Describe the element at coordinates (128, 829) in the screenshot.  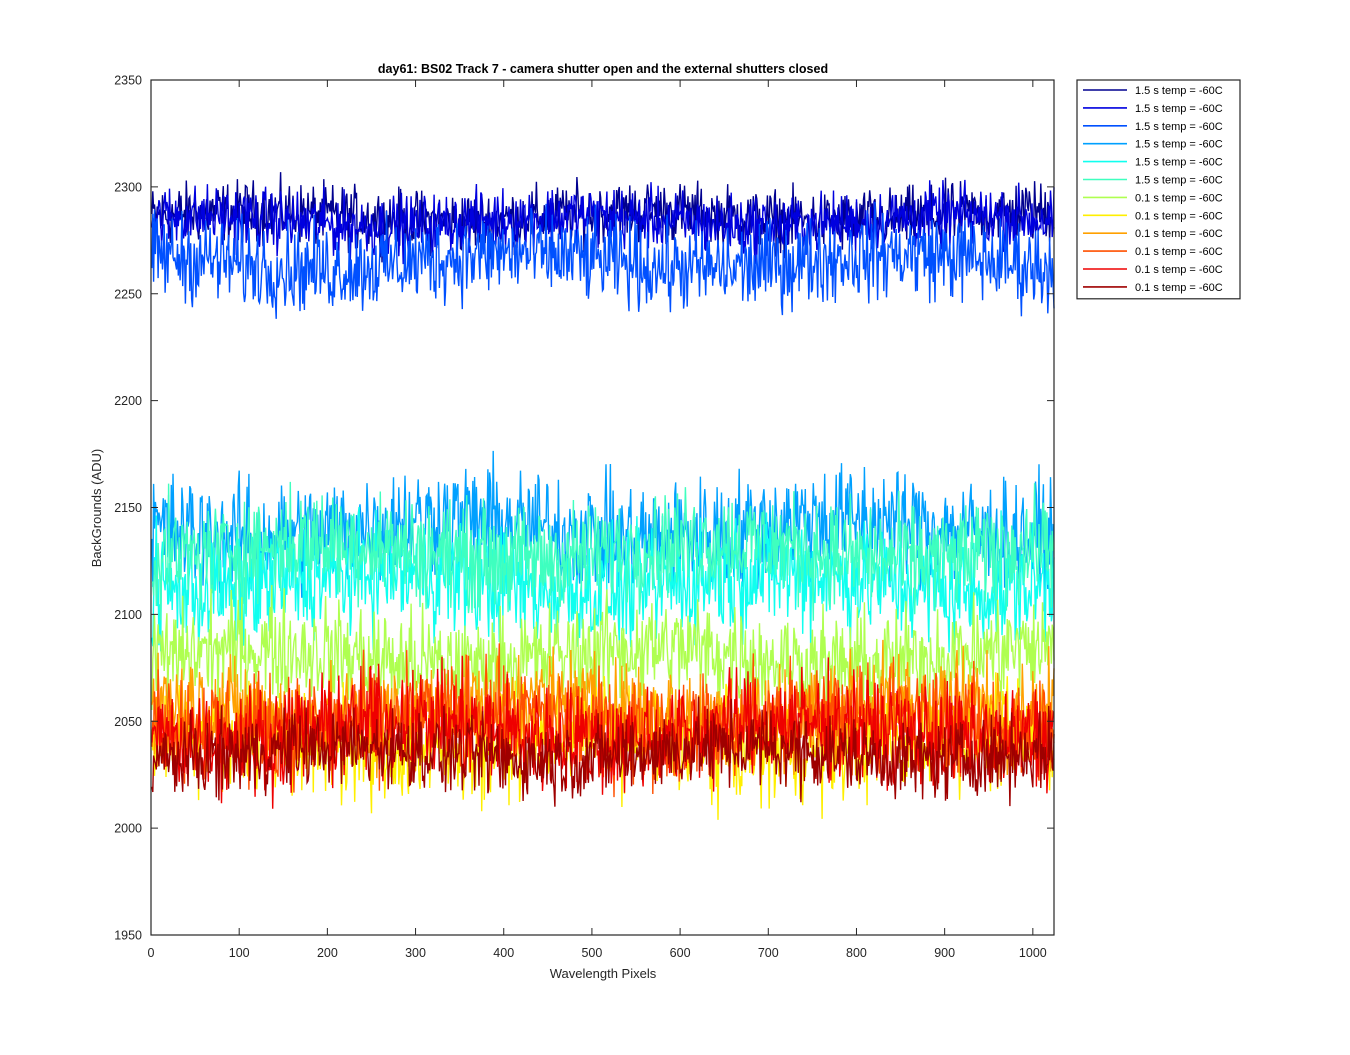
I see `y-tick-label: 2000` at that location.